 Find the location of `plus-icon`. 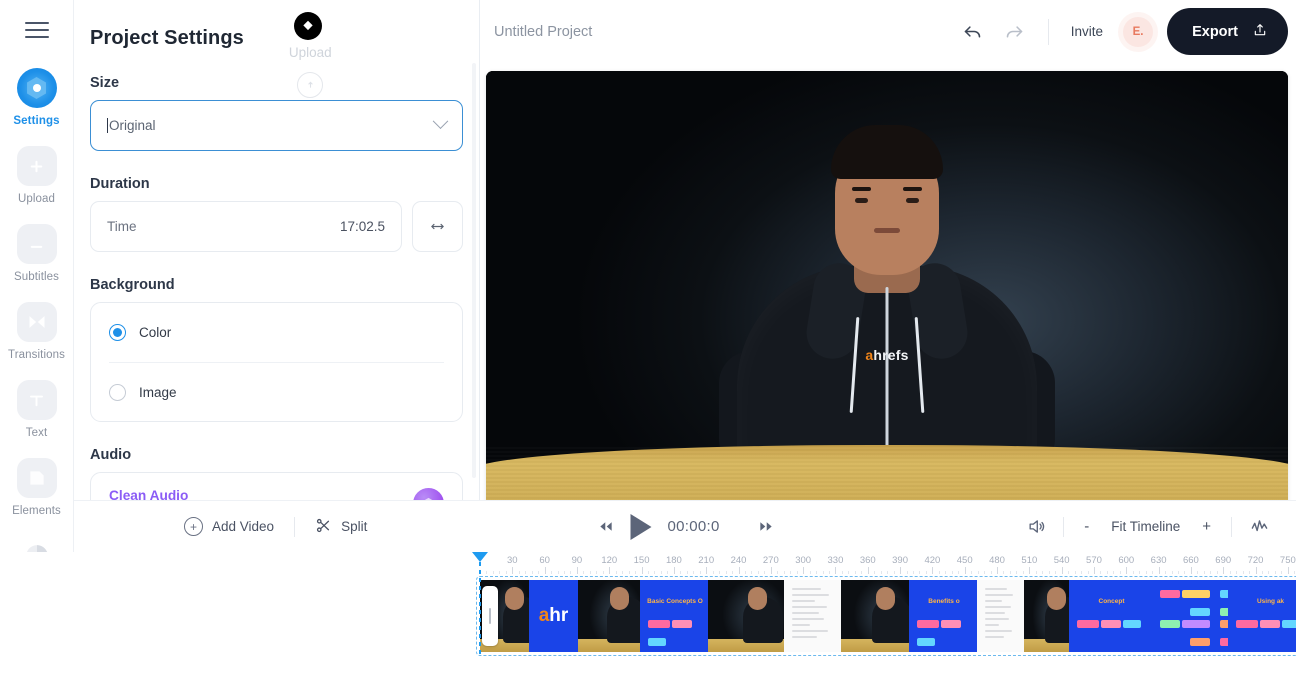

plus-icon is located at coordinates (36, 166).